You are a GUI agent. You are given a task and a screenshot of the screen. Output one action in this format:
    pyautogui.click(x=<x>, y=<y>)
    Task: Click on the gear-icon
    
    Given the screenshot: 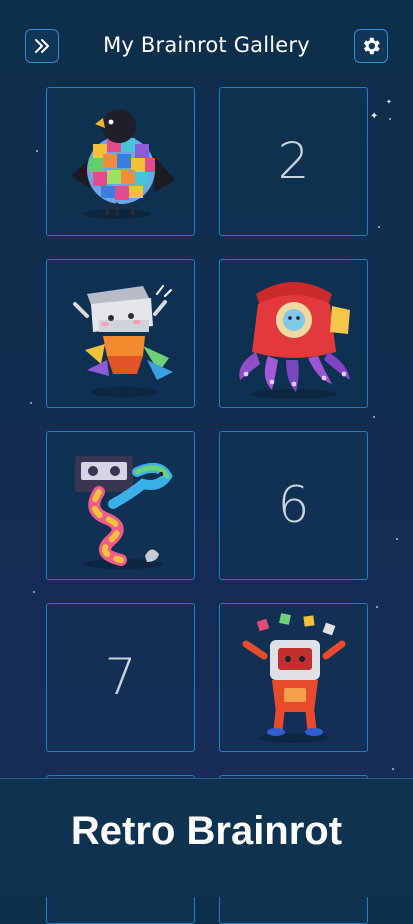 What is the action you would take?
    pyautogui.click(x=371, y=46)
    